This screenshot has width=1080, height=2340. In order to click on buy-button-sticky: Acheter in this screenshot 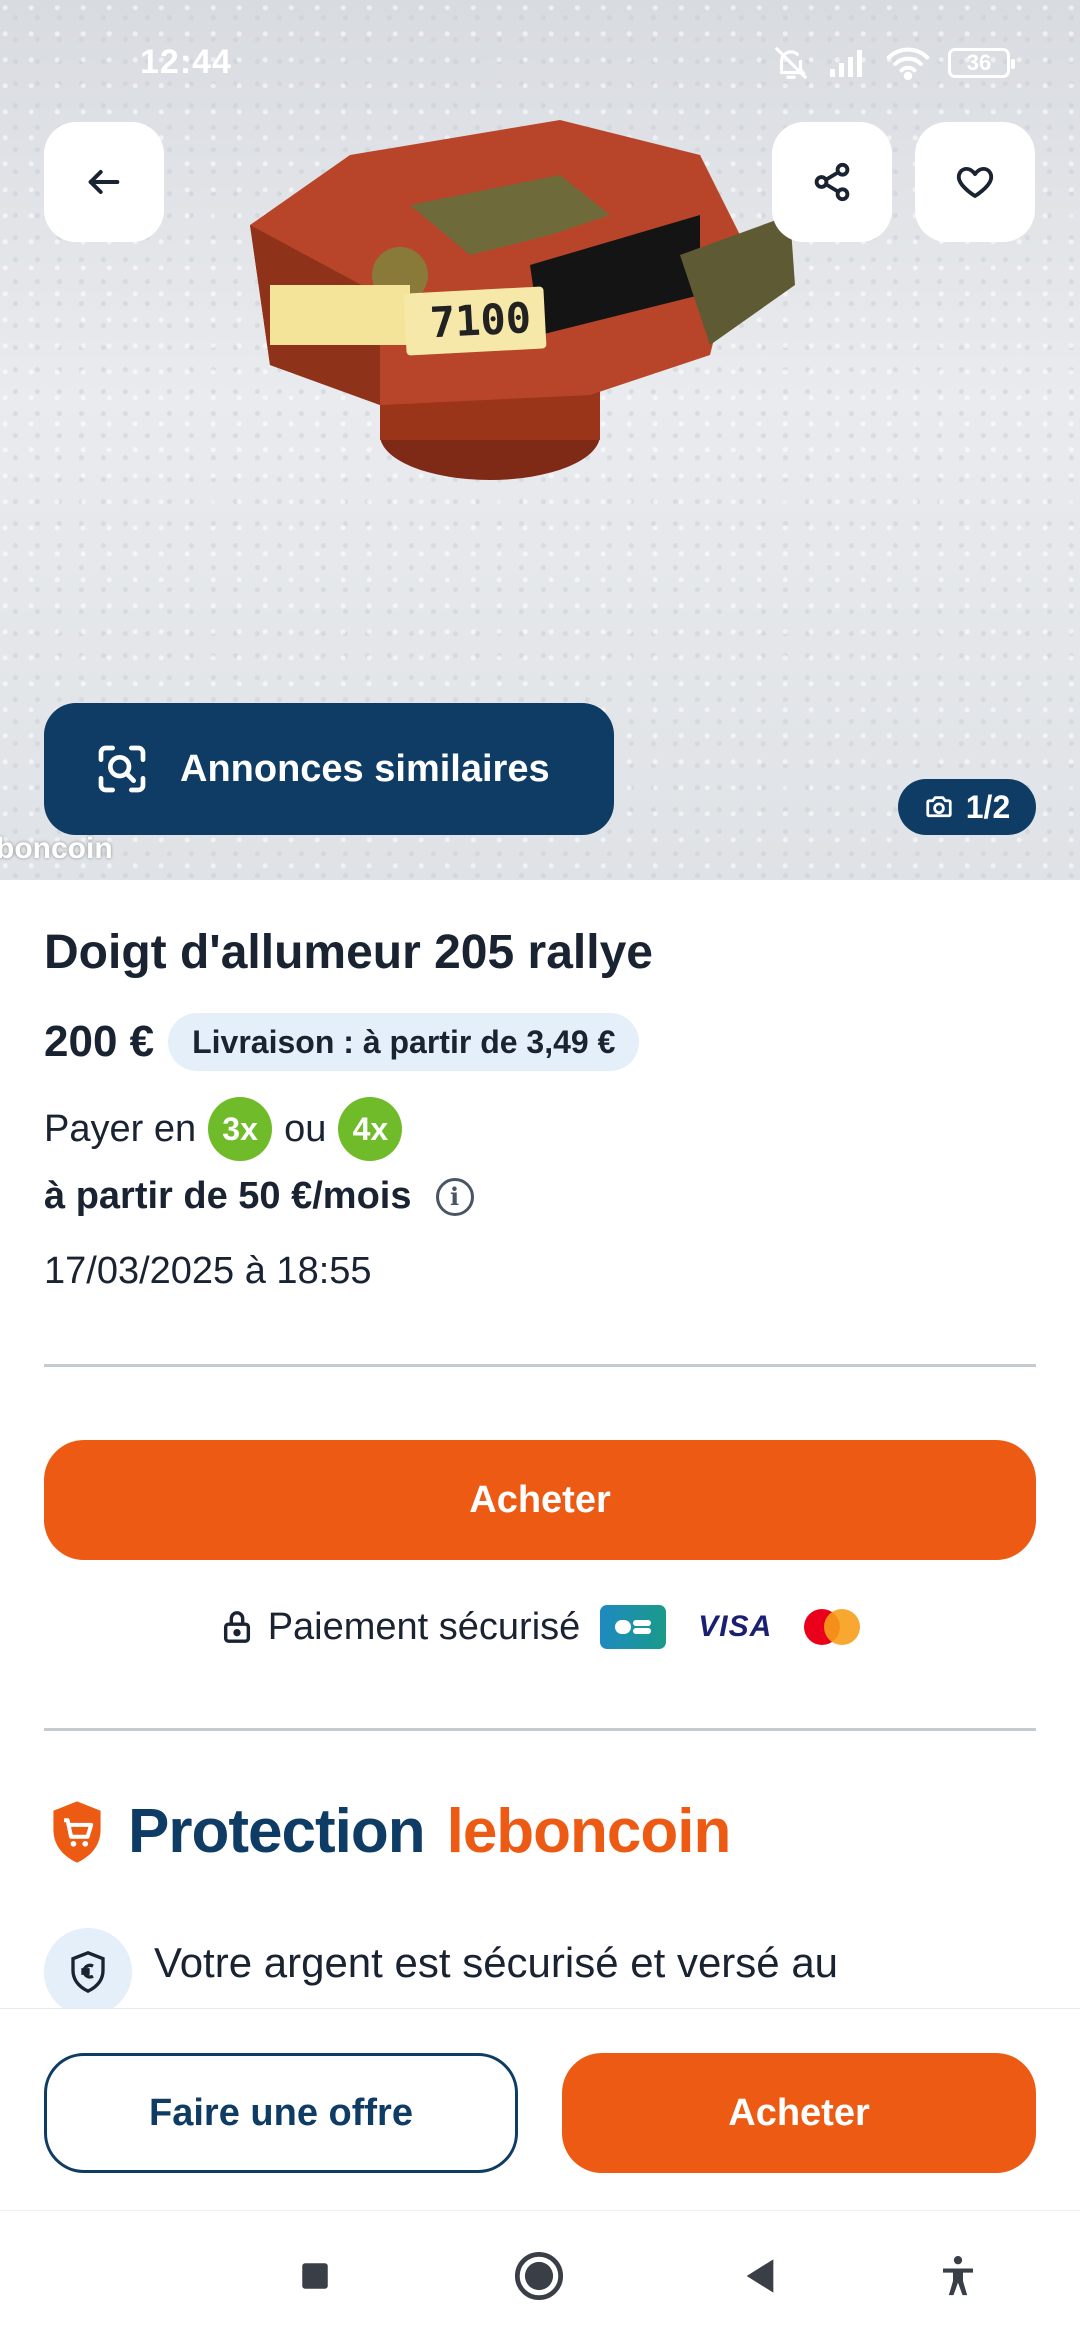, I will do `click(799, 2113)`.